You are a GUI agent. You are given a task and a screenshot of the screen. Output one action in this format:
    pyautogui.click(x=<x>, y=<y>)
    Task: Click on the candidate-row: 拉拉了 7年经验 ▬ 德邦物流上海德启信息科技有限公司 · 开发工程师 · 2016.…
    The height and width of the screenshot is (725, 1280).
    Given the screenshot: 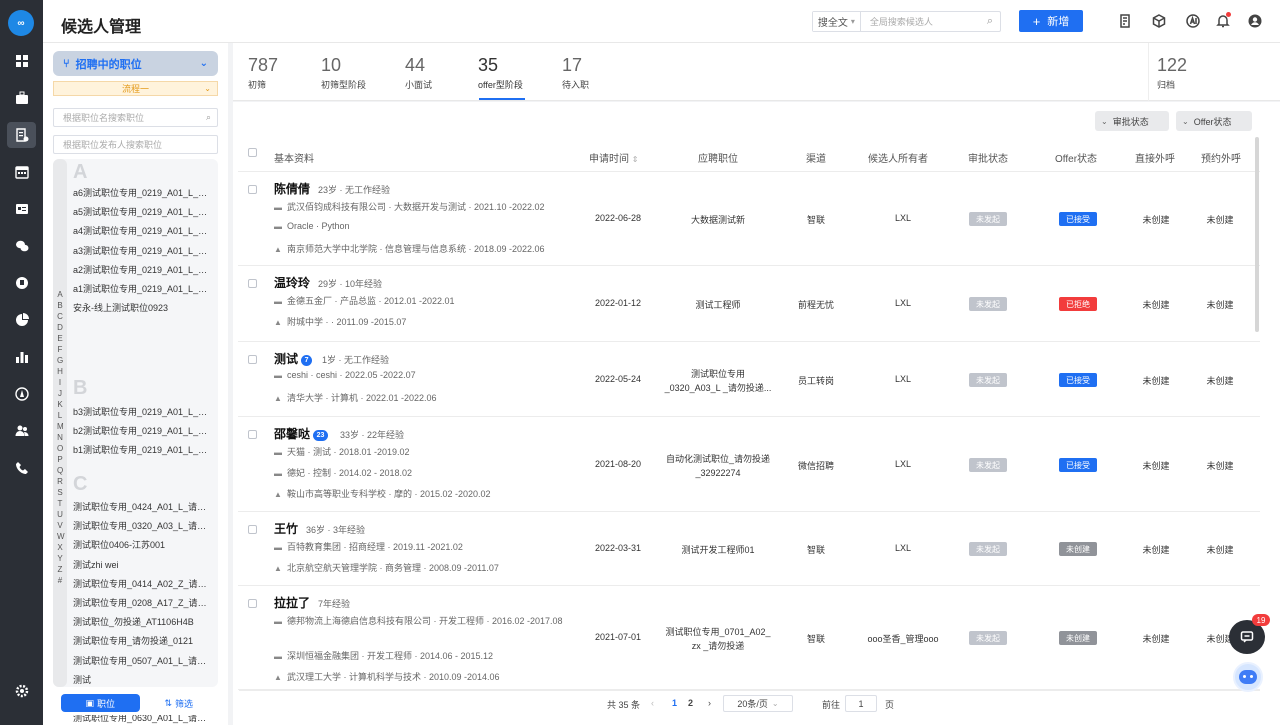 What is the action you would take?
    pyautogui.click(x=749, y=638)
    